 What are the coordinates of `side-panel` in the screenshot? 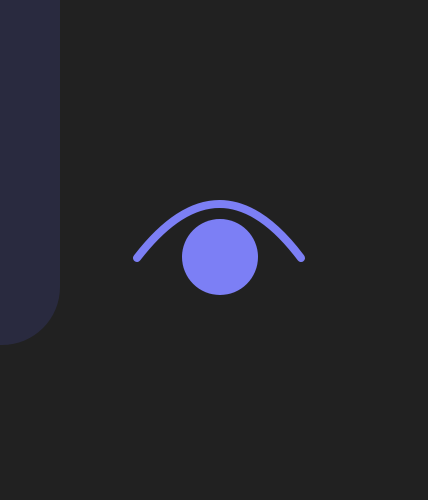 It's located at (30, 172).